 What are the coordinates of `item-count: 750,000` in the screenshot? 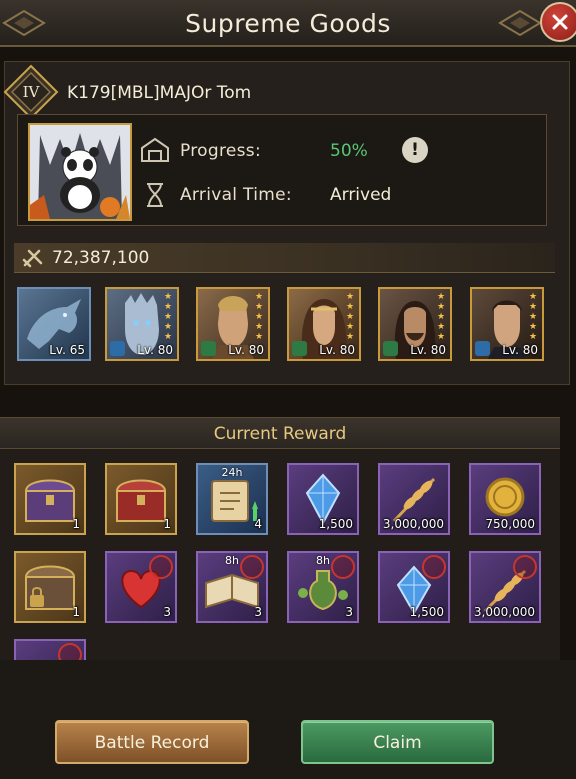 It's located at (510, 524).